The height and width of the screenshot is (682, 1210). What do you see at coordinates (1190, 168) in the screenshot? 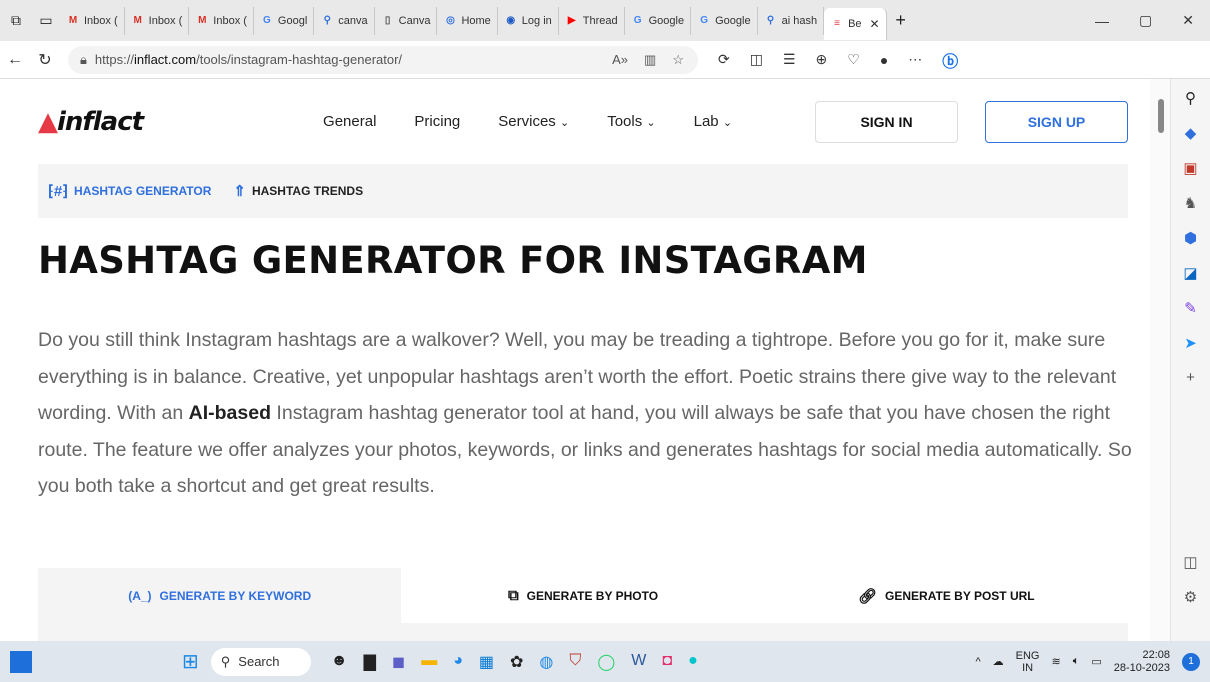
I see `tools-briefcase-icon: ▣` at bounding box center [1190, 168].